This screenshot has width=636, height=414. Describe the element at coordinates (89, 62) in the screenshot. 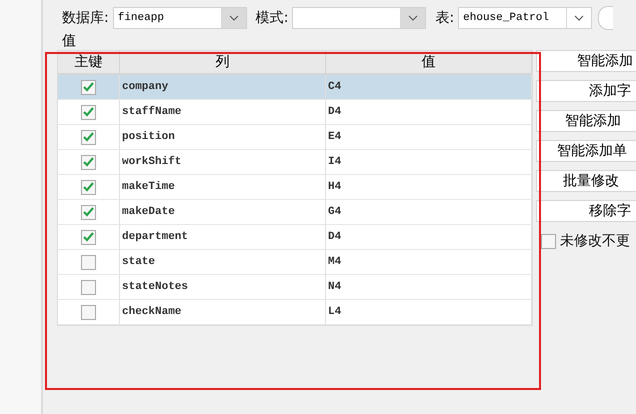

I see `column-header: 主键` at that location.